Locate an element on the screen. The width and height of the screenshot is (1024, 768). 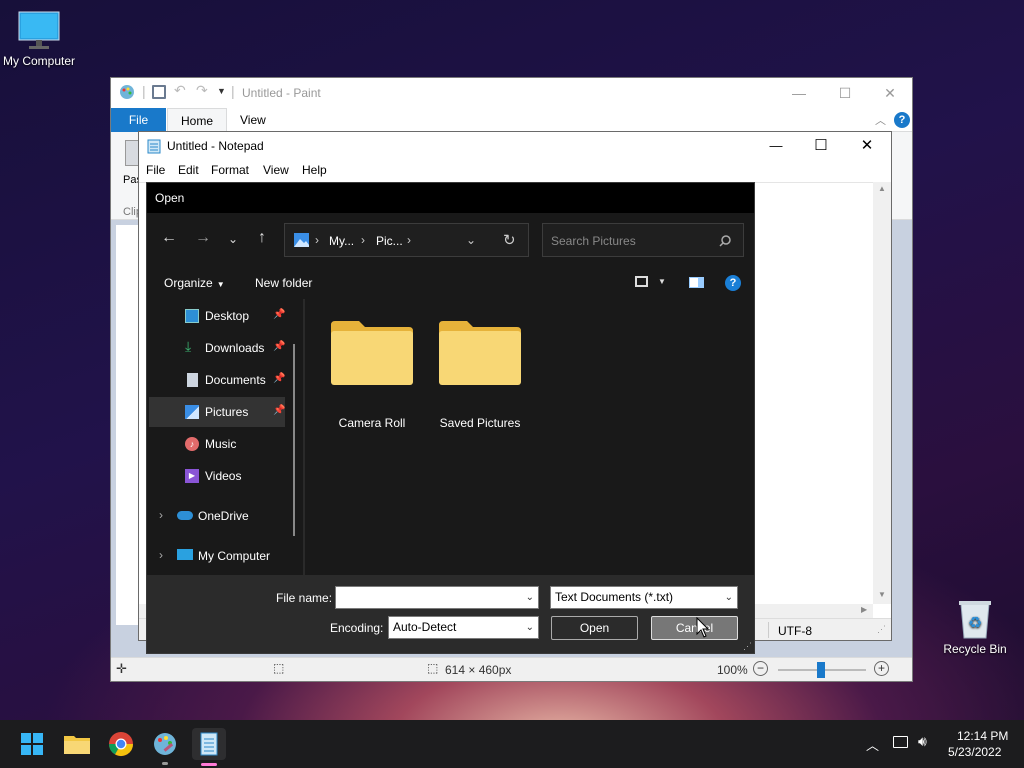
preview-pane-icon is located at coordinates (696, 282).